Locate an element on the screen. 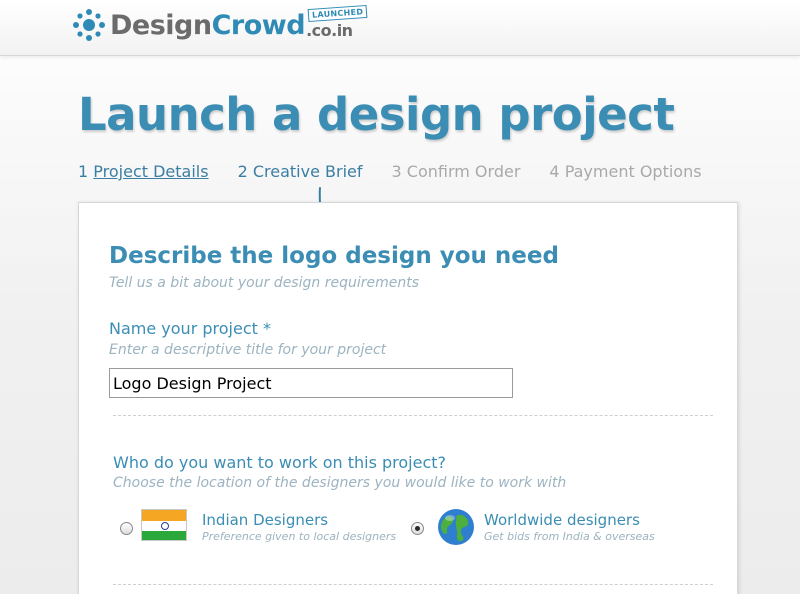 The image size is (800, 594). step-project-details: 1 Project Details is located at coordinates (143, 171).